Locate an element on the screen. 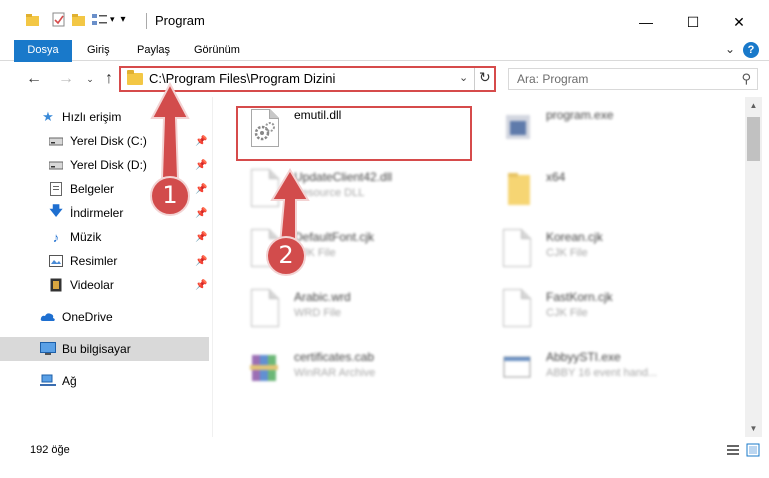  file-name: Arabic.wrd is located at coordinates (322, 297).